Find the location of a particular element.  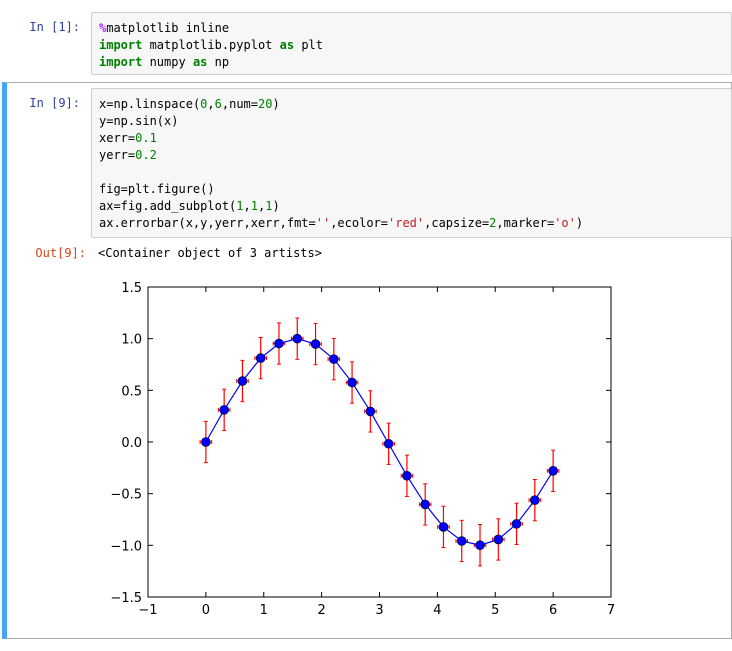

code-token: 0.2 is located at coordinates (146, 155).